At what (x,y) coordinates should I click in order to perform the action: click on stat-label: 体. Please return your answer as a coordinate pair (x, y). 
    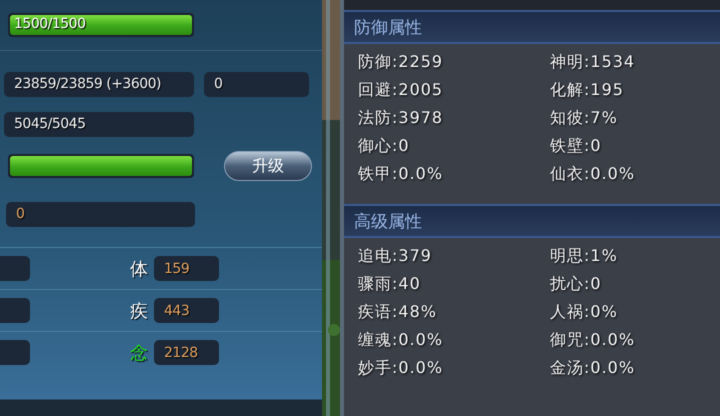
    Looking at the image, I should click on (139, 269).